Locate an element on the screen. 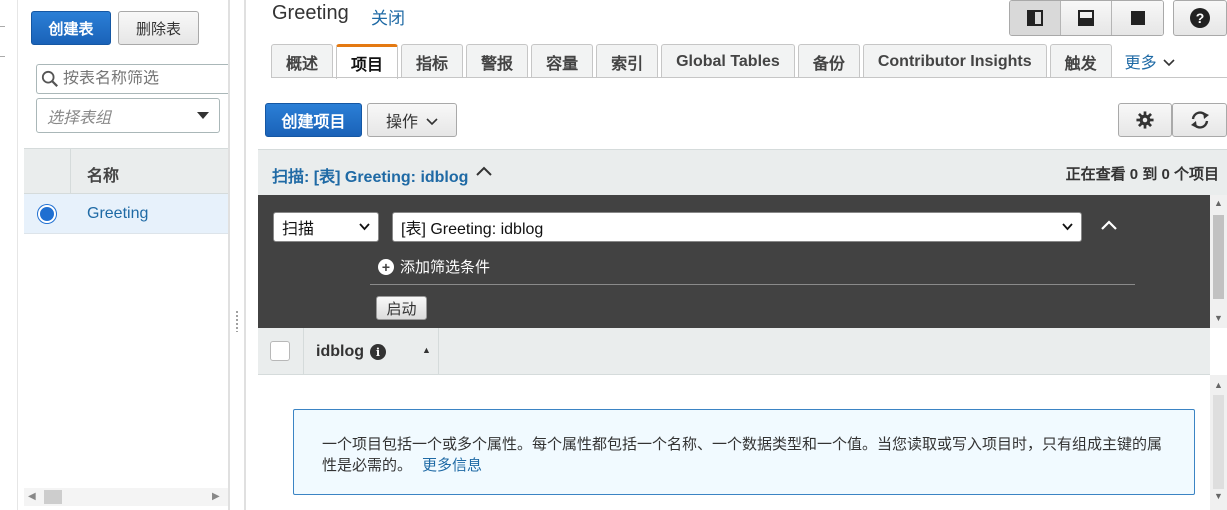 Image resolution: width=1227 pixels, height=510 pixels. actions-dropdown-button: 操作 is located at coordinates (412, 120).